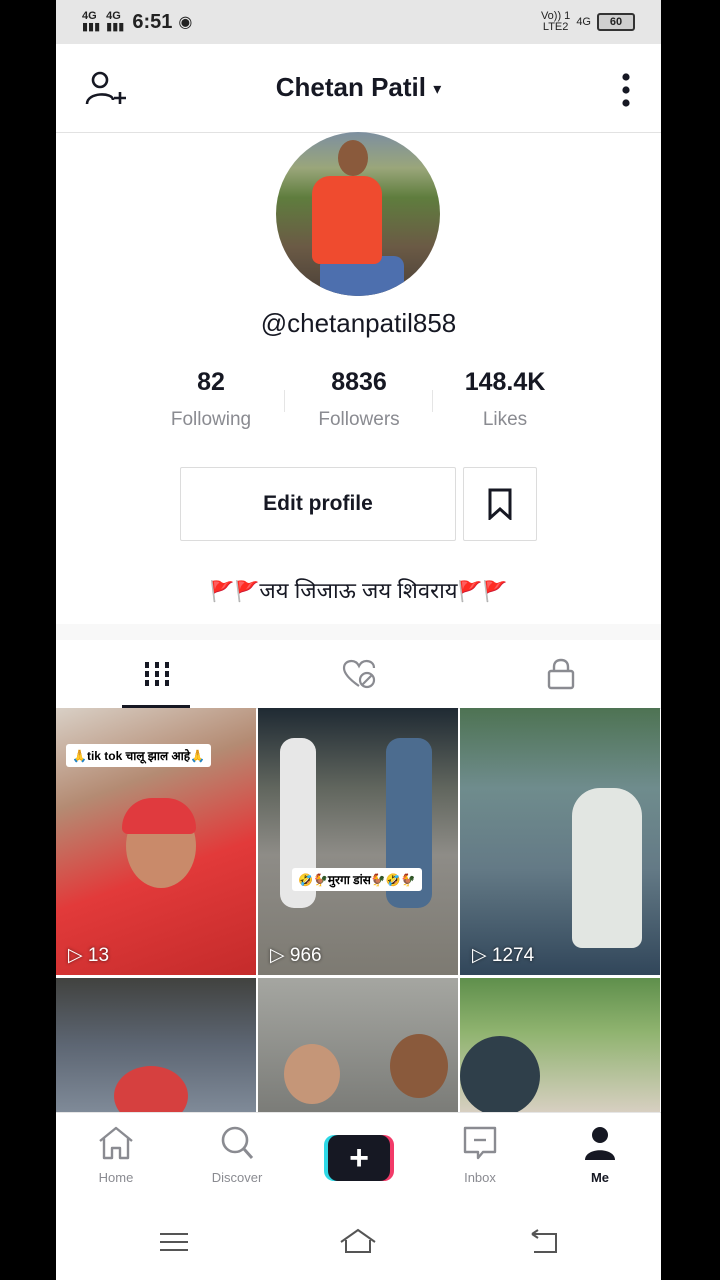  Describe the element at coordinates (156, 841) in the screenshot. I see `video-thumbnail: 🙏tik tok चालू झाल आहे🙏 ▷ 13` at that location.